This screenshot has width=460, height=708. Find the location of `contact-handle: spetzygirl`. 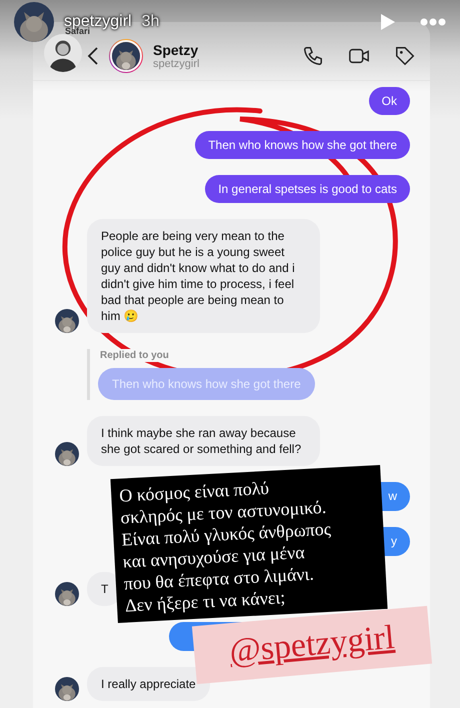

contact-handle: spetzygirl is located at coordinates (176, 64).